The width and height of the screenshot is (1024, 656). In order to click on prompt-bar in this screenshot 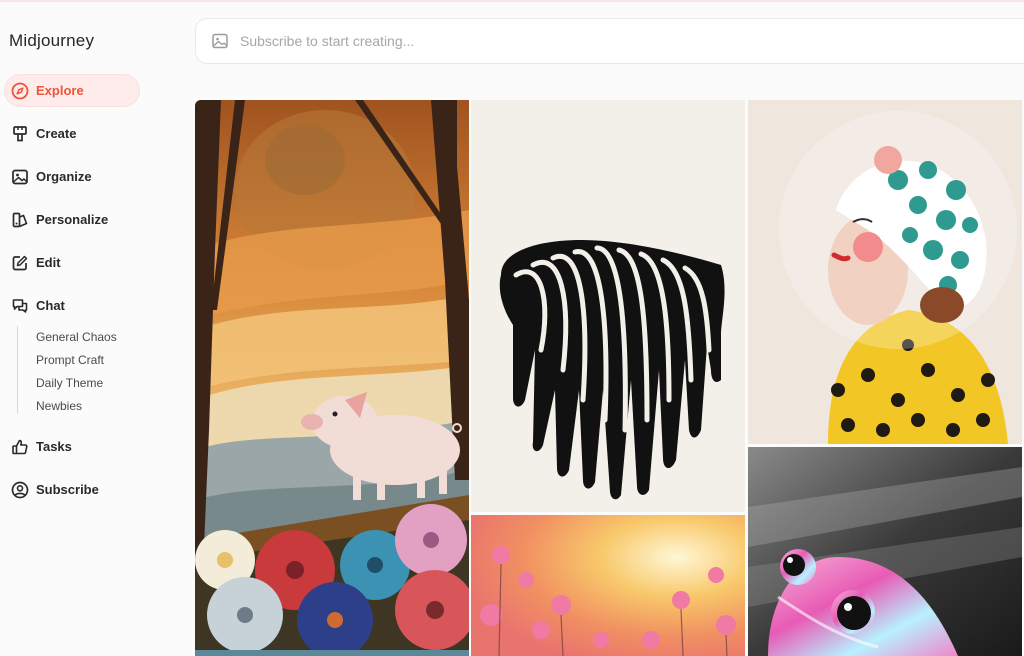, I will do `click(609, 41)`.